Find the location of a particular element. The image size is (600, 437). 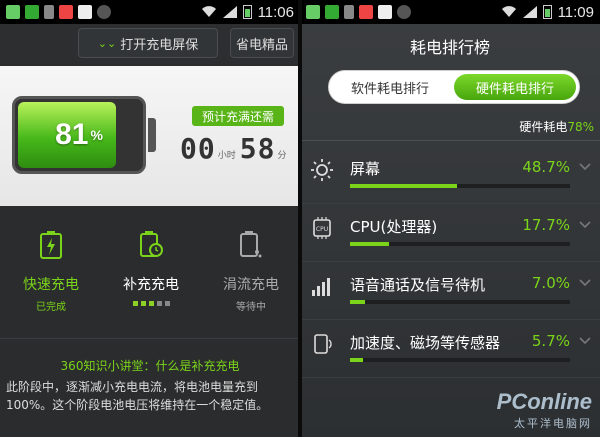

fast-charge-icon is located at coordinates (51, 245).